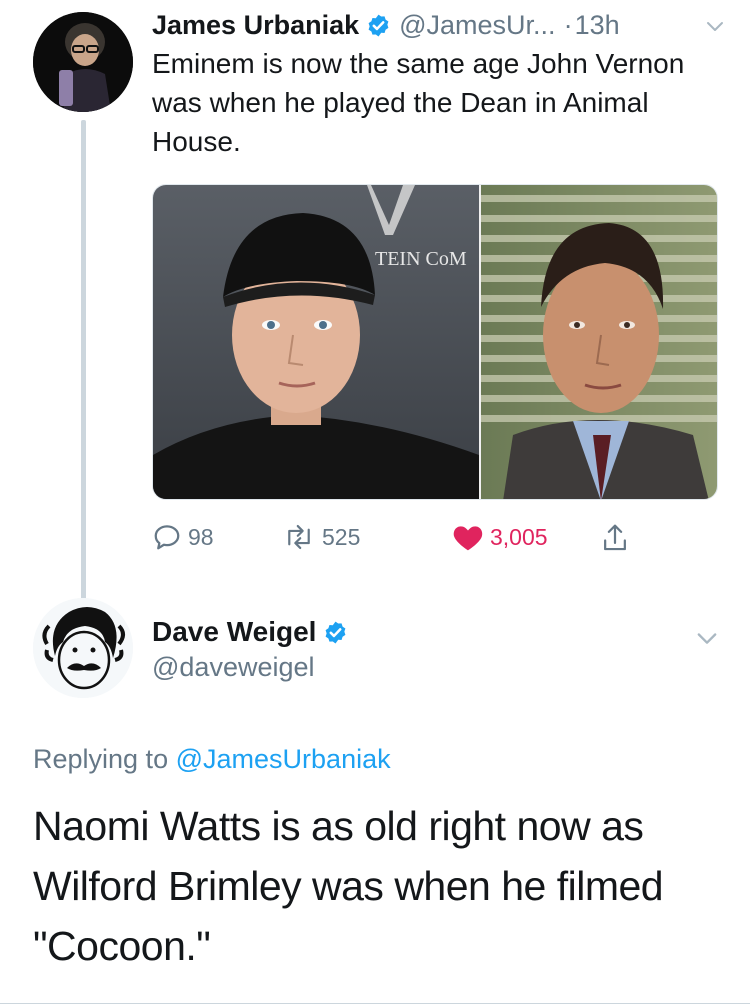 The image size is (750, 1006). I want to click on tweet2-header: Dave Weigel, so click(250, 632).